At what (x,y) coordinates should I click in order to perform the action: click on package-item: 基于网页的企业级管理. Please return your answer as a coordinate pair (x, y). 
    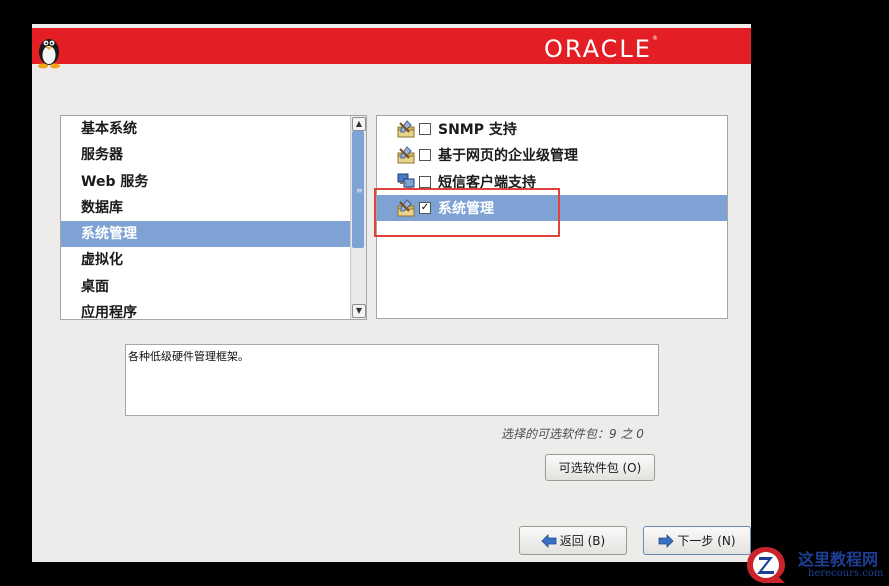
    Looking at the image, I should click on (552, 155).